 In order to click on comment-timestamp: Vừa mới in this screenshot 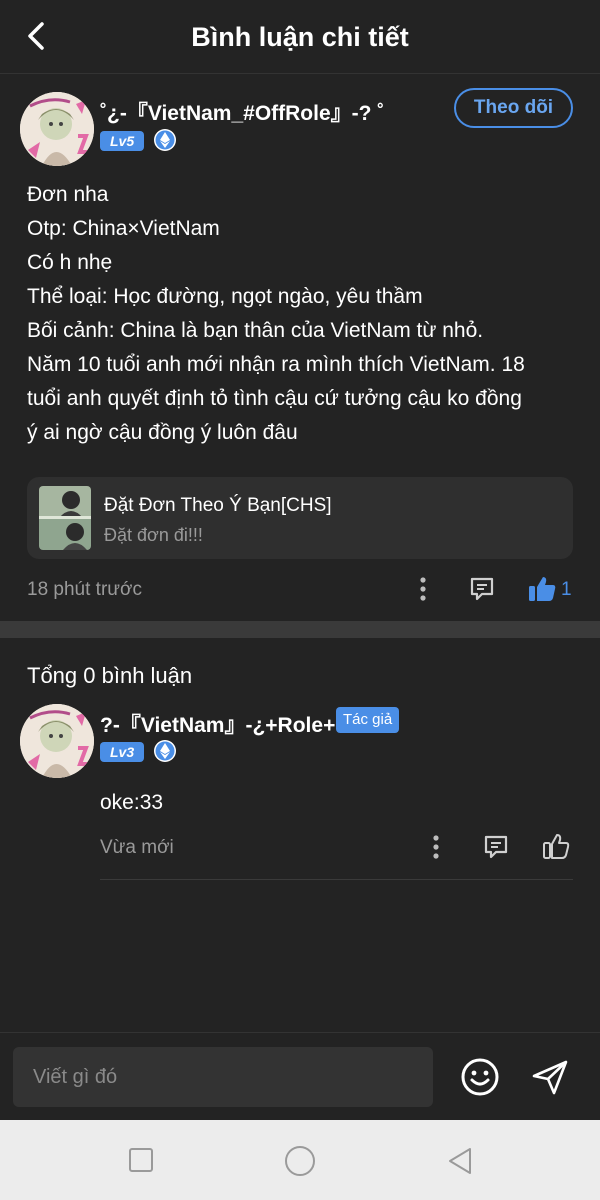, I will do `click(137, 847)`.